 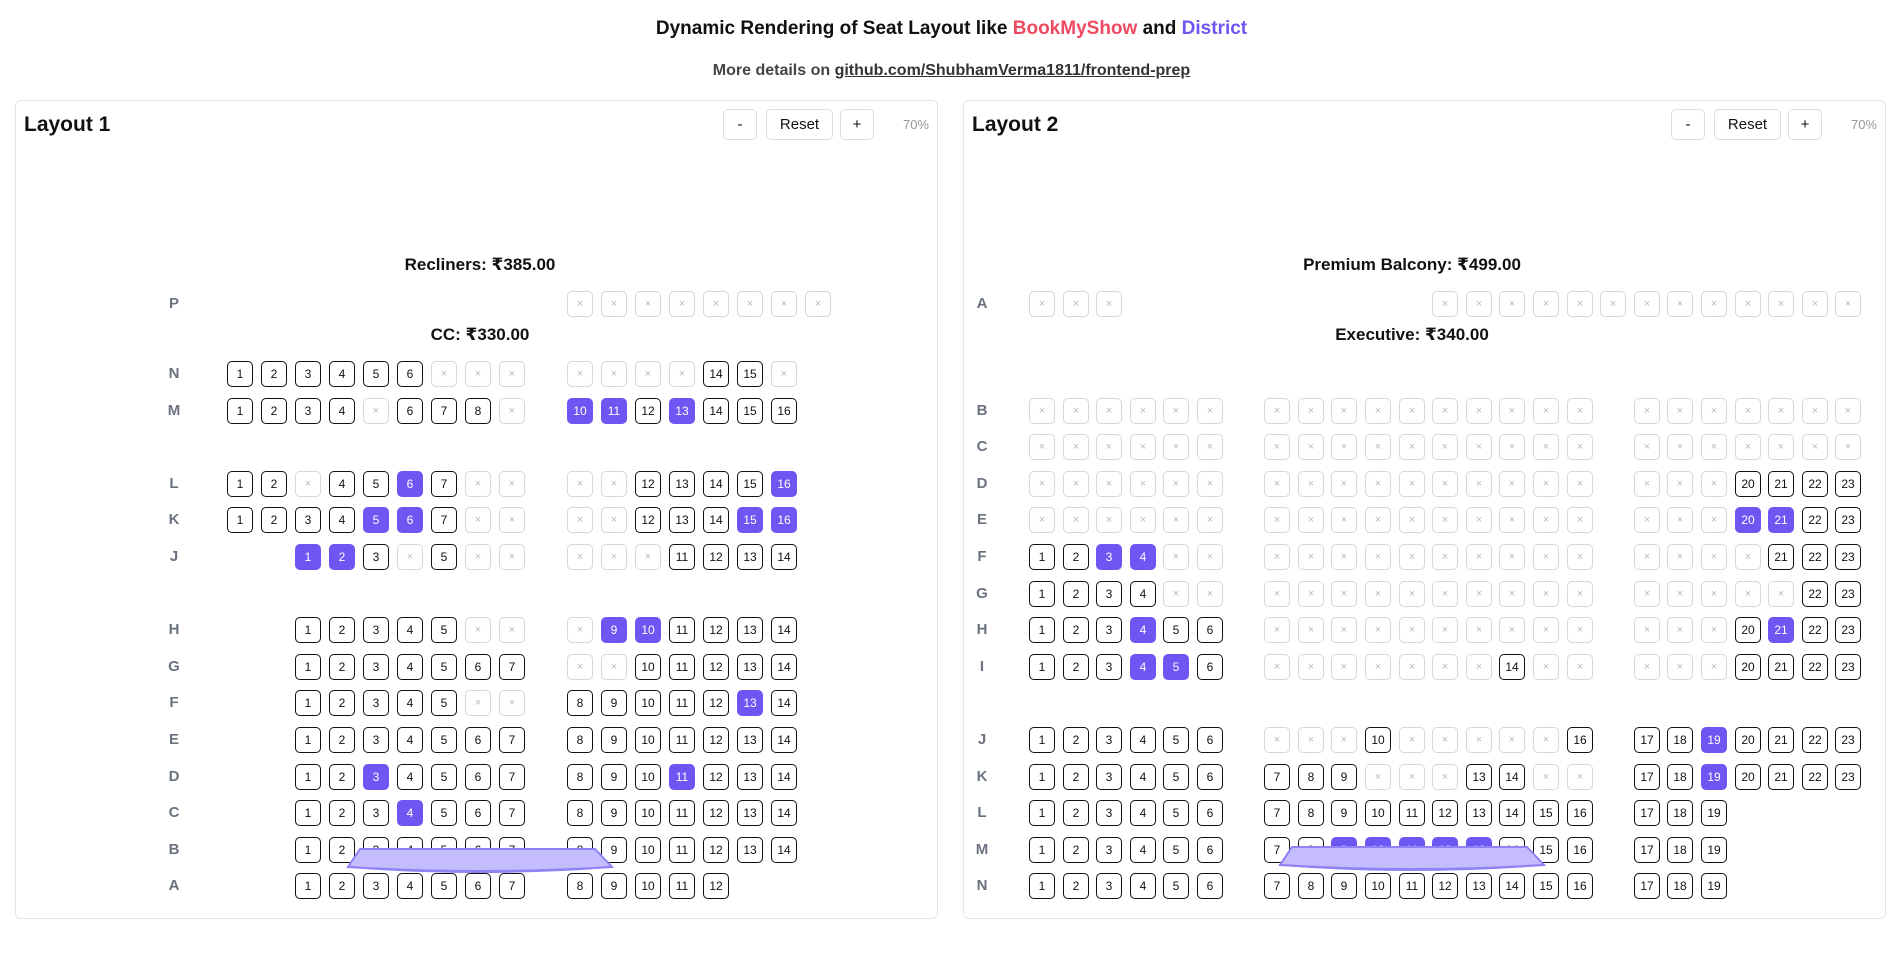 What do you see at coordinates (682, 667) in the screenshot?
I see `seat: 11` at bounding box center [682, 667].